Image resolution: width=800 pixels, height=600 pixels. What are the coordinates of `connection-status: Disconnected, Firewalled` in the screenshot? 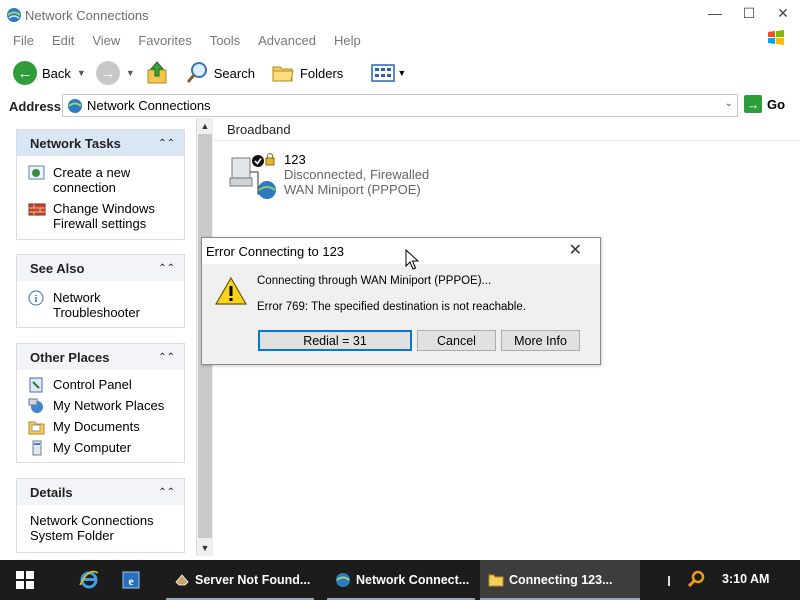 It's located at (357, 174).